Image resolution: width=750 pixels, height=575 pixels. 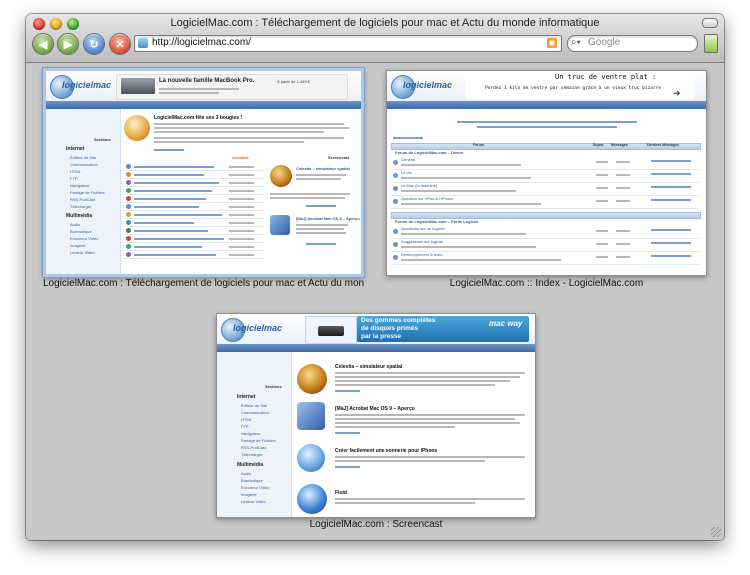 I want to click on birthday-cake-icon, so click(x=137, y=128).